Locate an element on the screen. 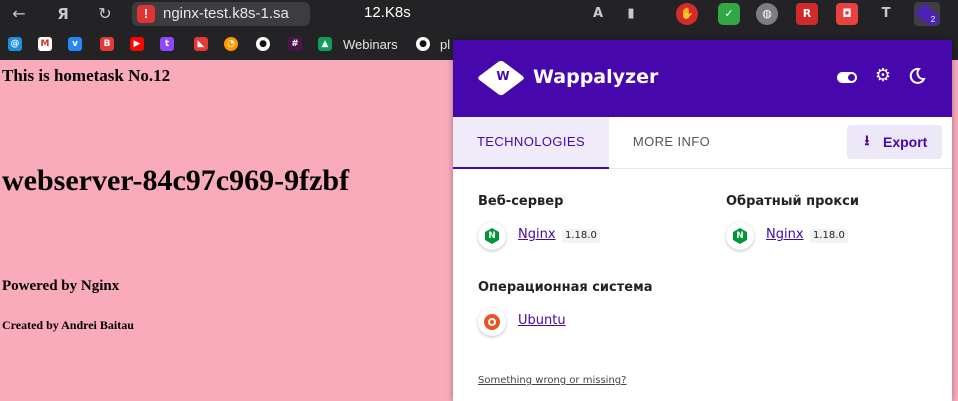  feedback-link: Something wrong or missing? is located at coordinates (552, 380).